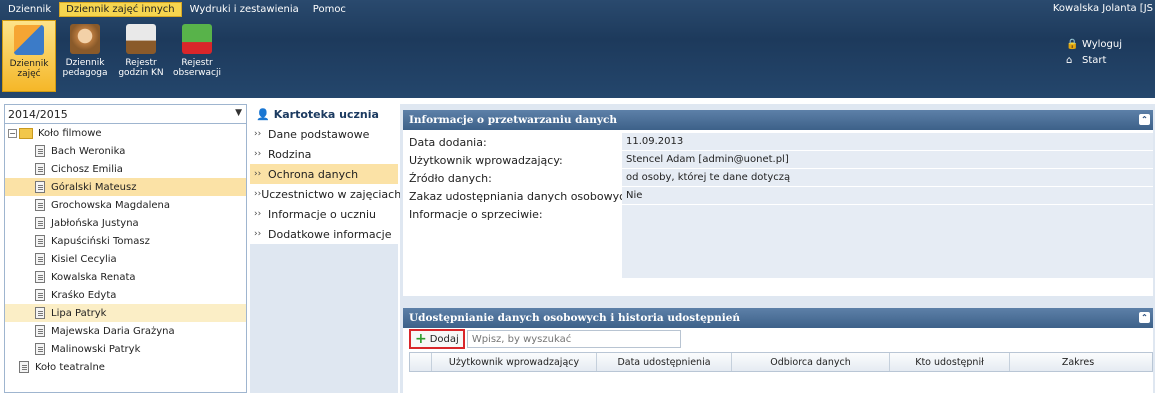  What do you see at coordinates (329, 9) in the screenshot?
I see `menu-pomoc: Pomoc` at bounding box center [329, 9].